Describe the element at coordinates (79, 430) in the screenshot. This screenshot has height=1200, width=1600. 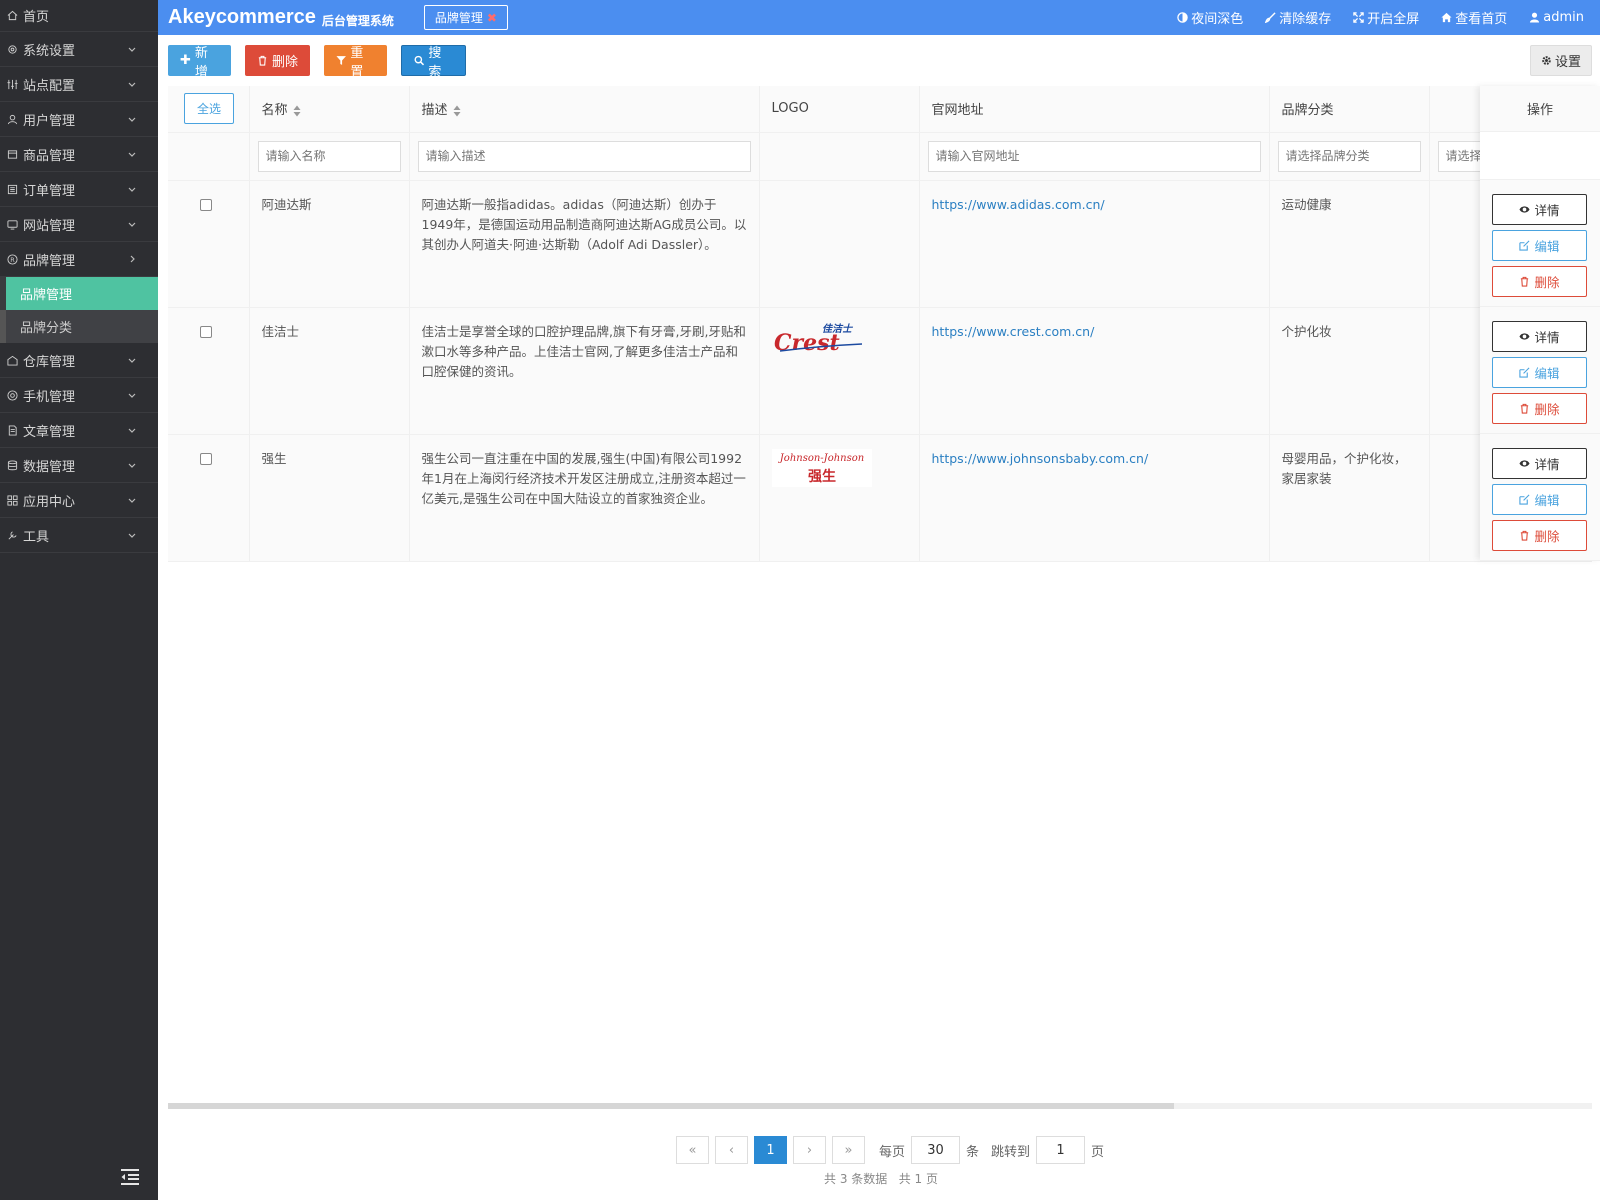
I see `sidebar-item-articles: 文章管理` at that location.